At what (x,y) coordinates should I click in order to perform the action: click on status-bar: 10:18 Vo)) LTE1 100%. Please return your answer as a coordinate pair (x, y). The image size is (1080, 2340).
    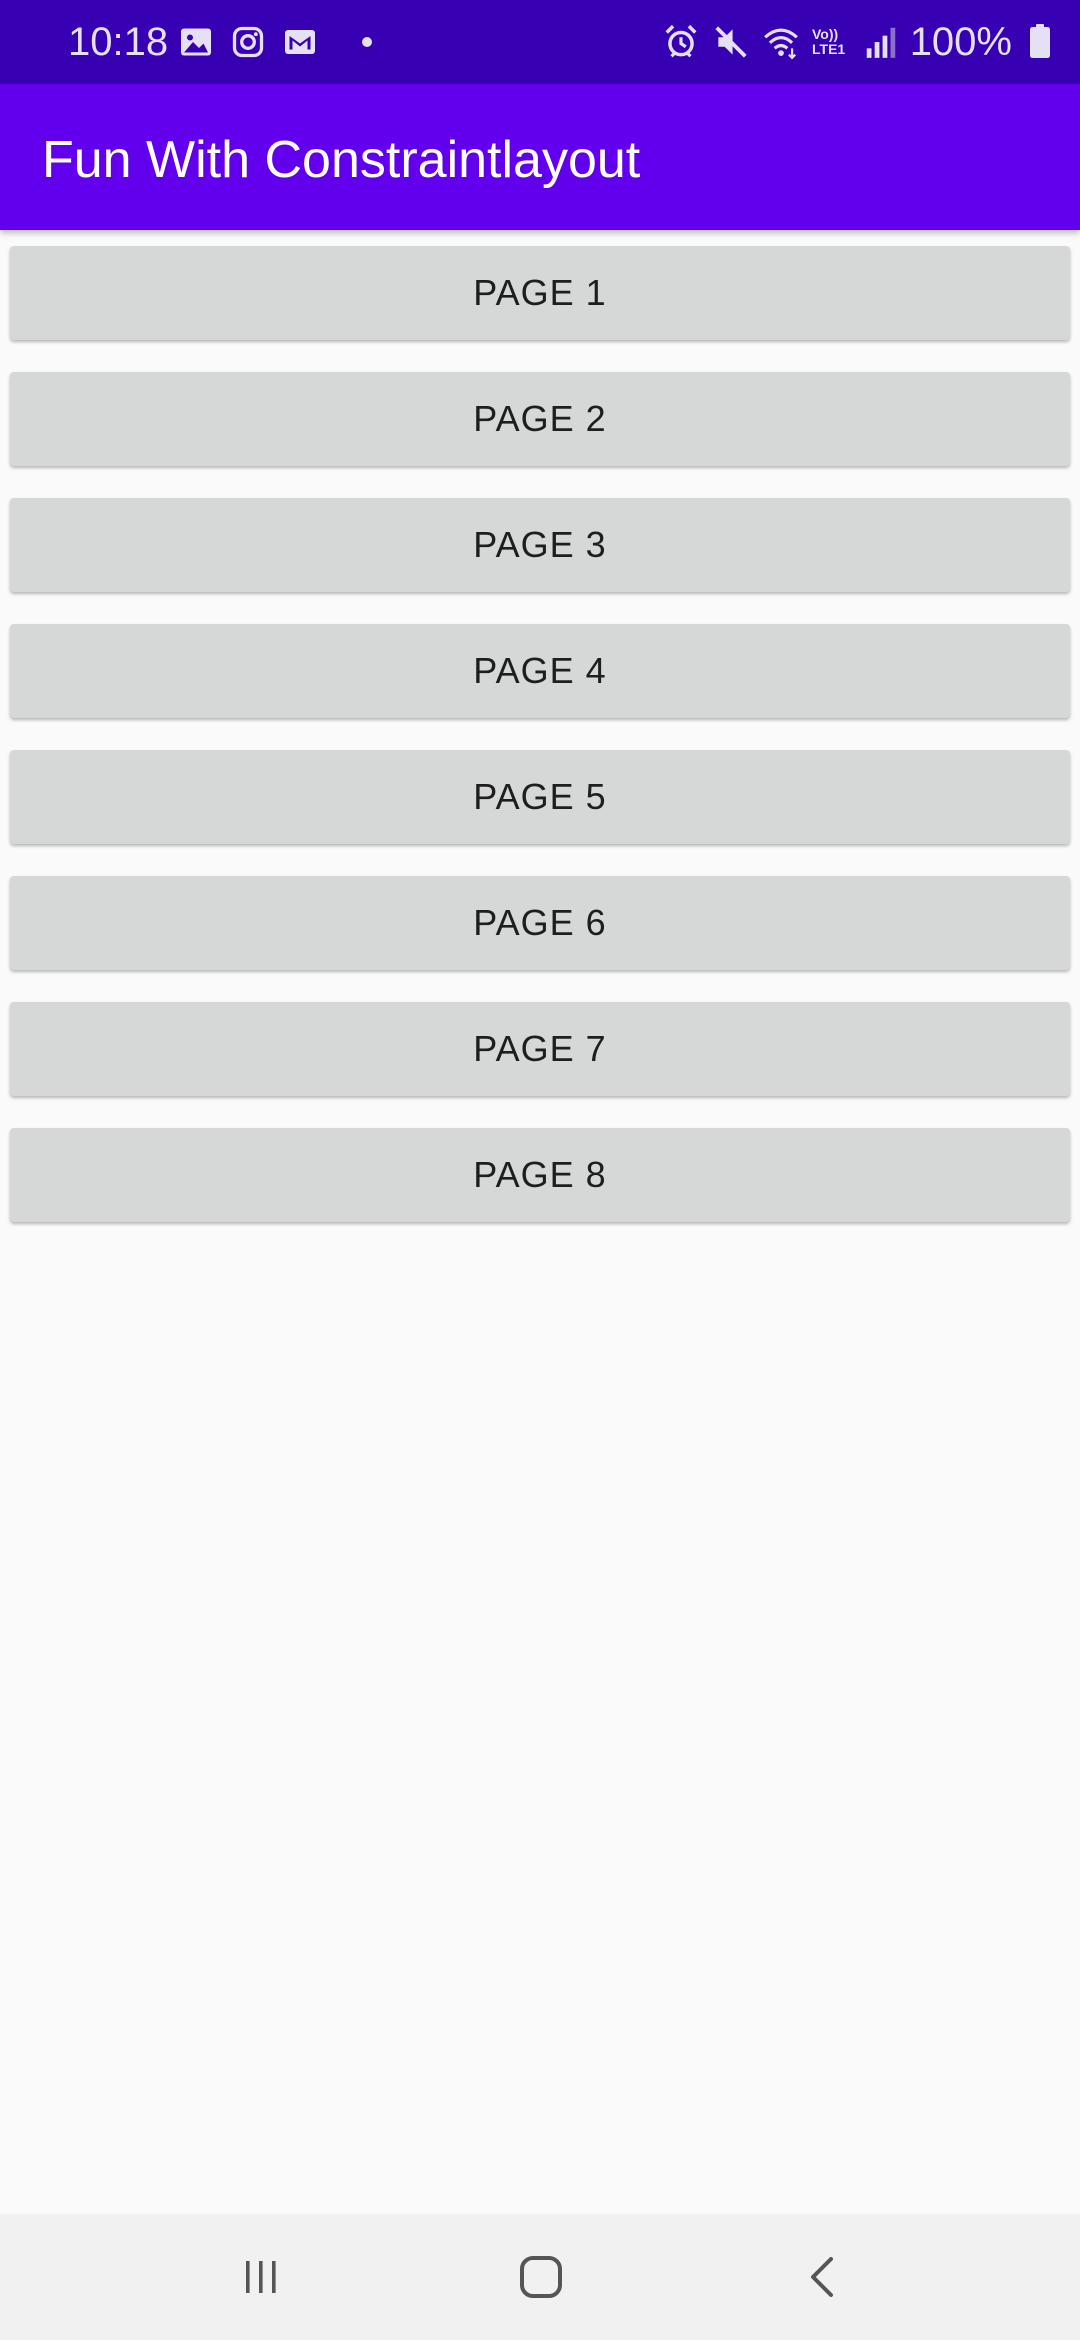
    Looking at the image, I should click on (540, 42).